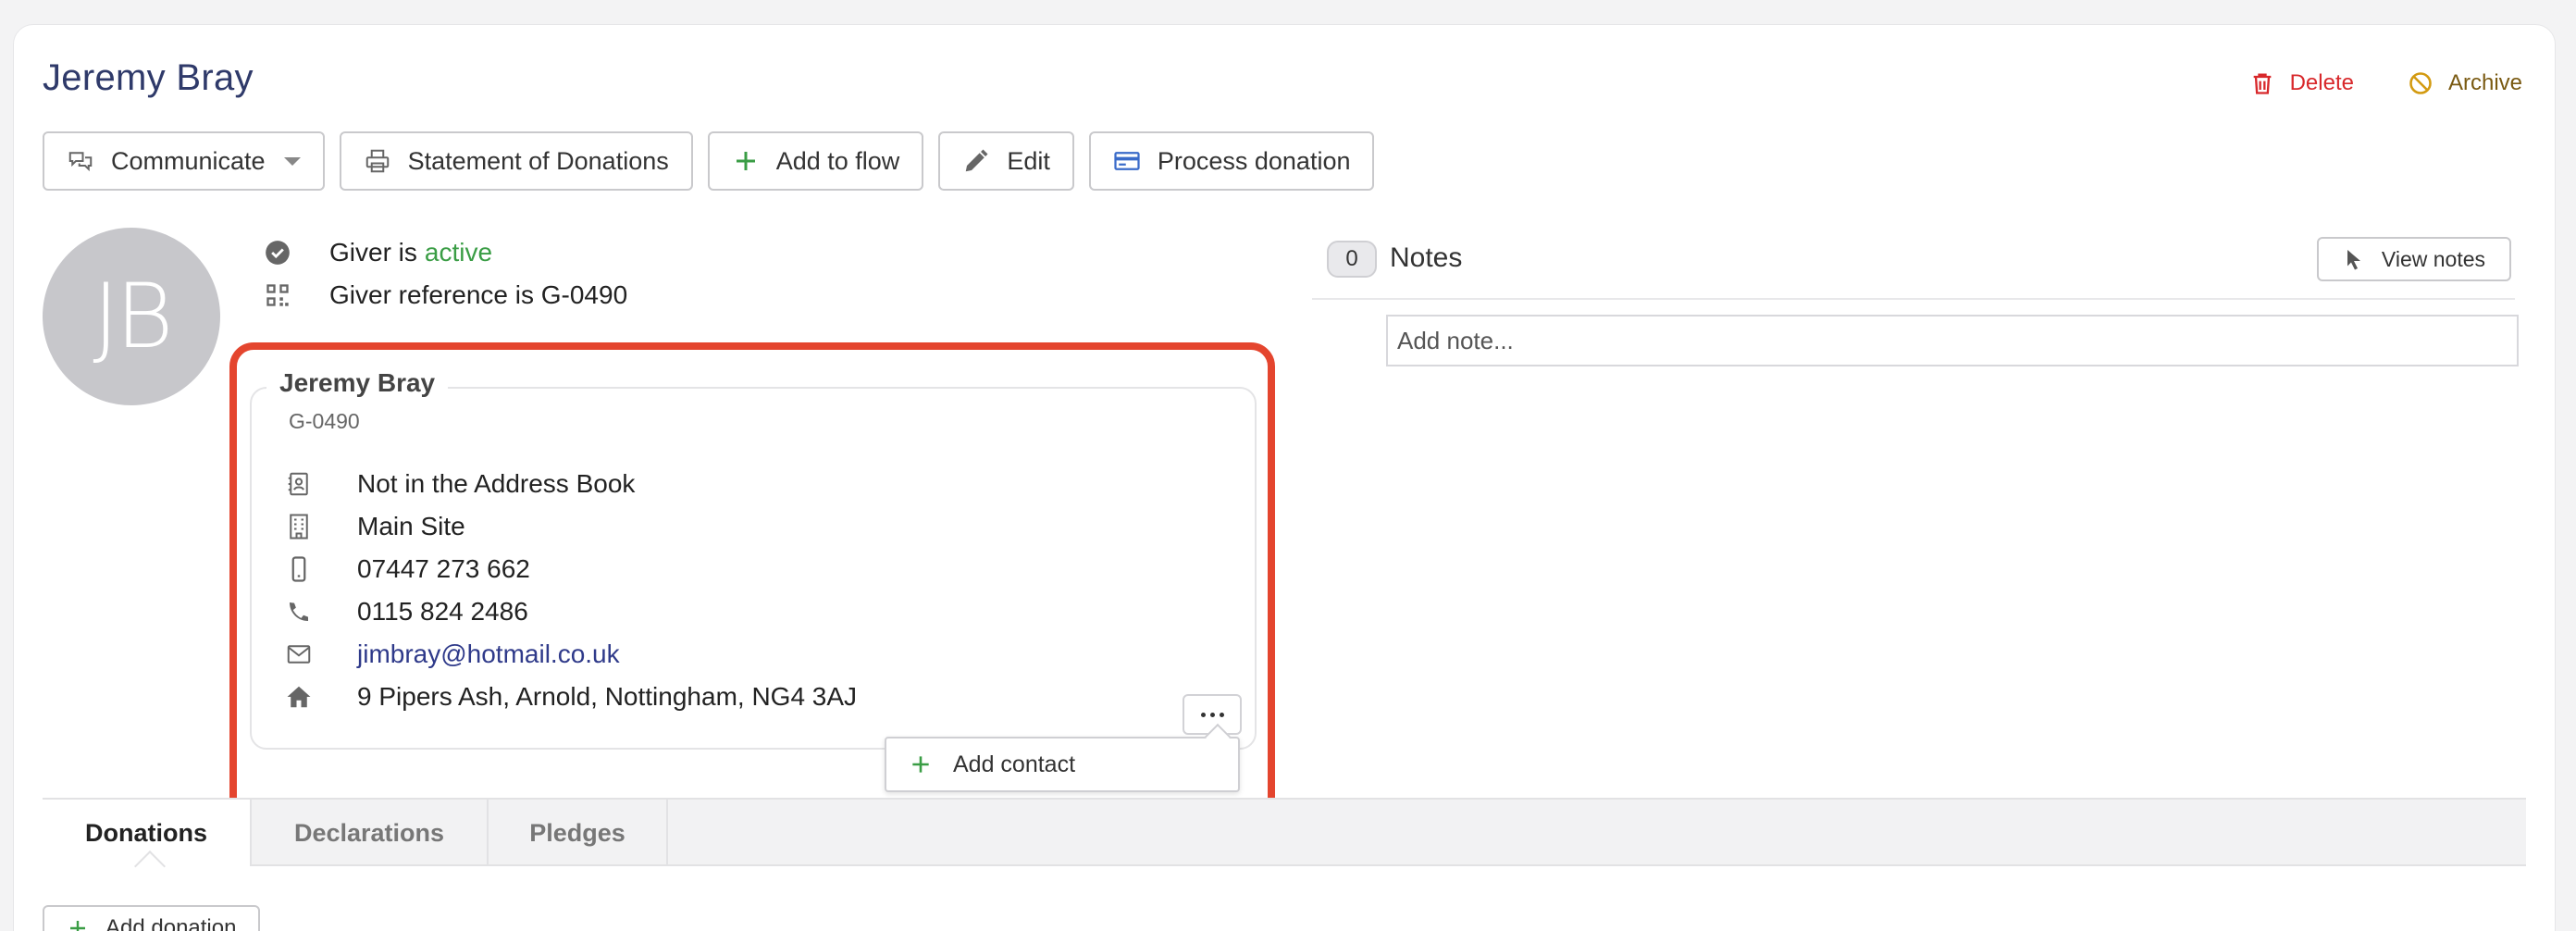  I want to click on printer-icon, so click(377, 161).